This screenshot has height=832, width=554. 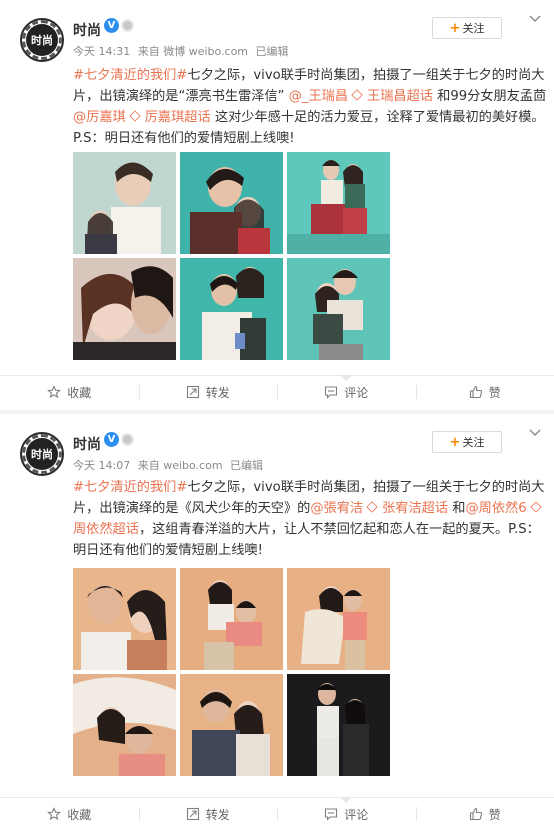 I want to click on super-topic-label: 厉嘉琪超话, so click(x=177, y=117).